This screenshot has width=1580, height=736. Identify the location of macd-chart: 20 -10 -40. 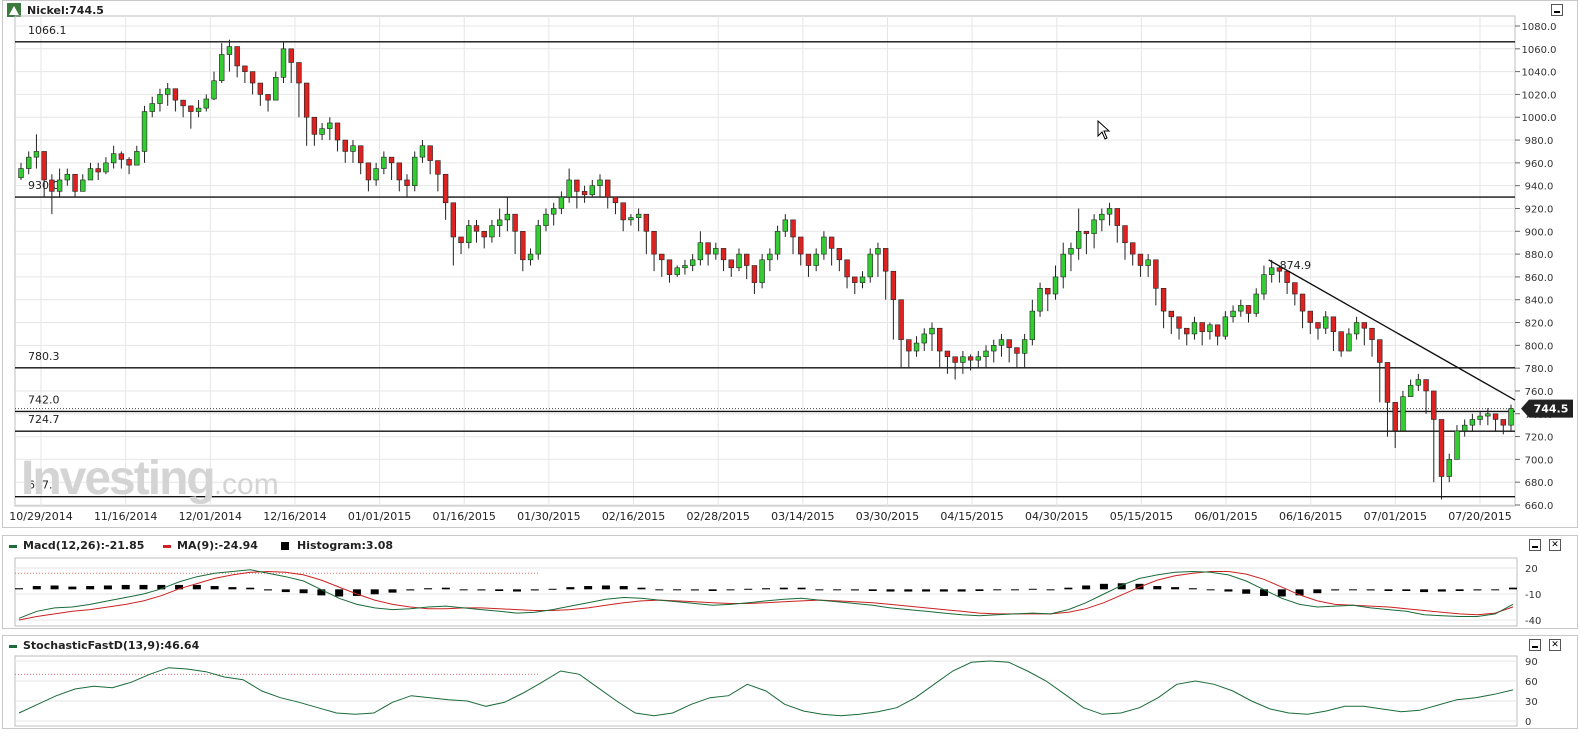
(790, 582).